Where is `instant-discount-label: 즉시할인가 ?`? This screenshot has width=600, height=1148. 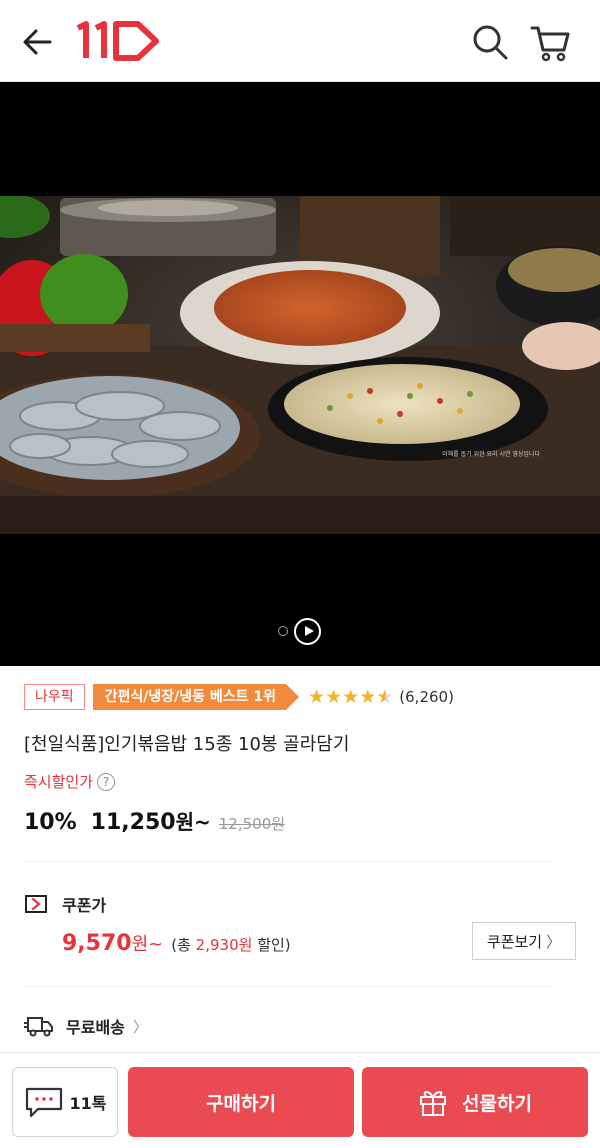
instant-discount-label: 즉시할인가 ? is located at coordinates (70, 781).